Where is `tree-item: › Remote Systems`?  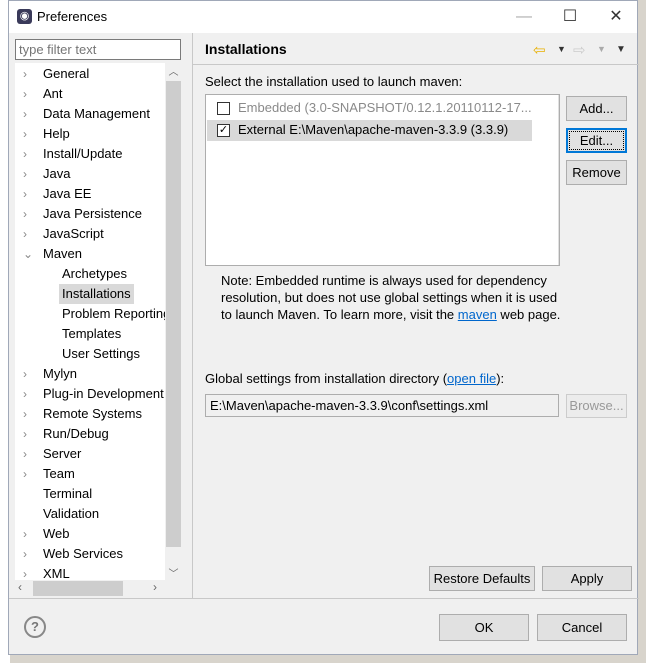 tree-item: › Remote Systems is located at coordinates (95, 414).